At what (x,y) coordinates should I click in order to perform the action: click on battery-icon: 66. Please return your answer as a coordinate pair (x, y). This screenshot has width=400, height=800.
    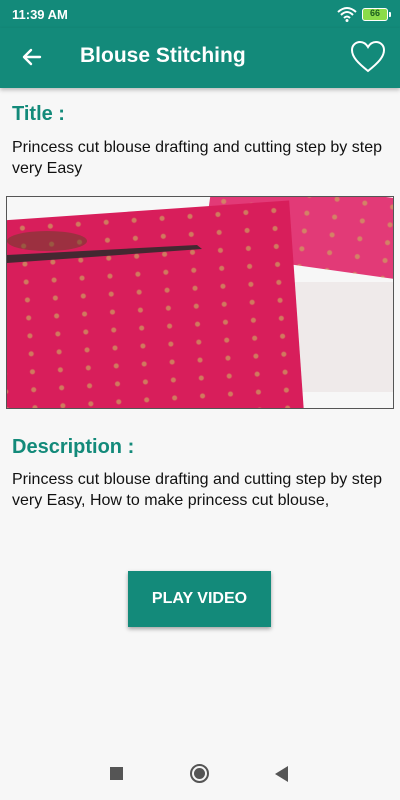
    Looking at the image, I should click on (376, 14).